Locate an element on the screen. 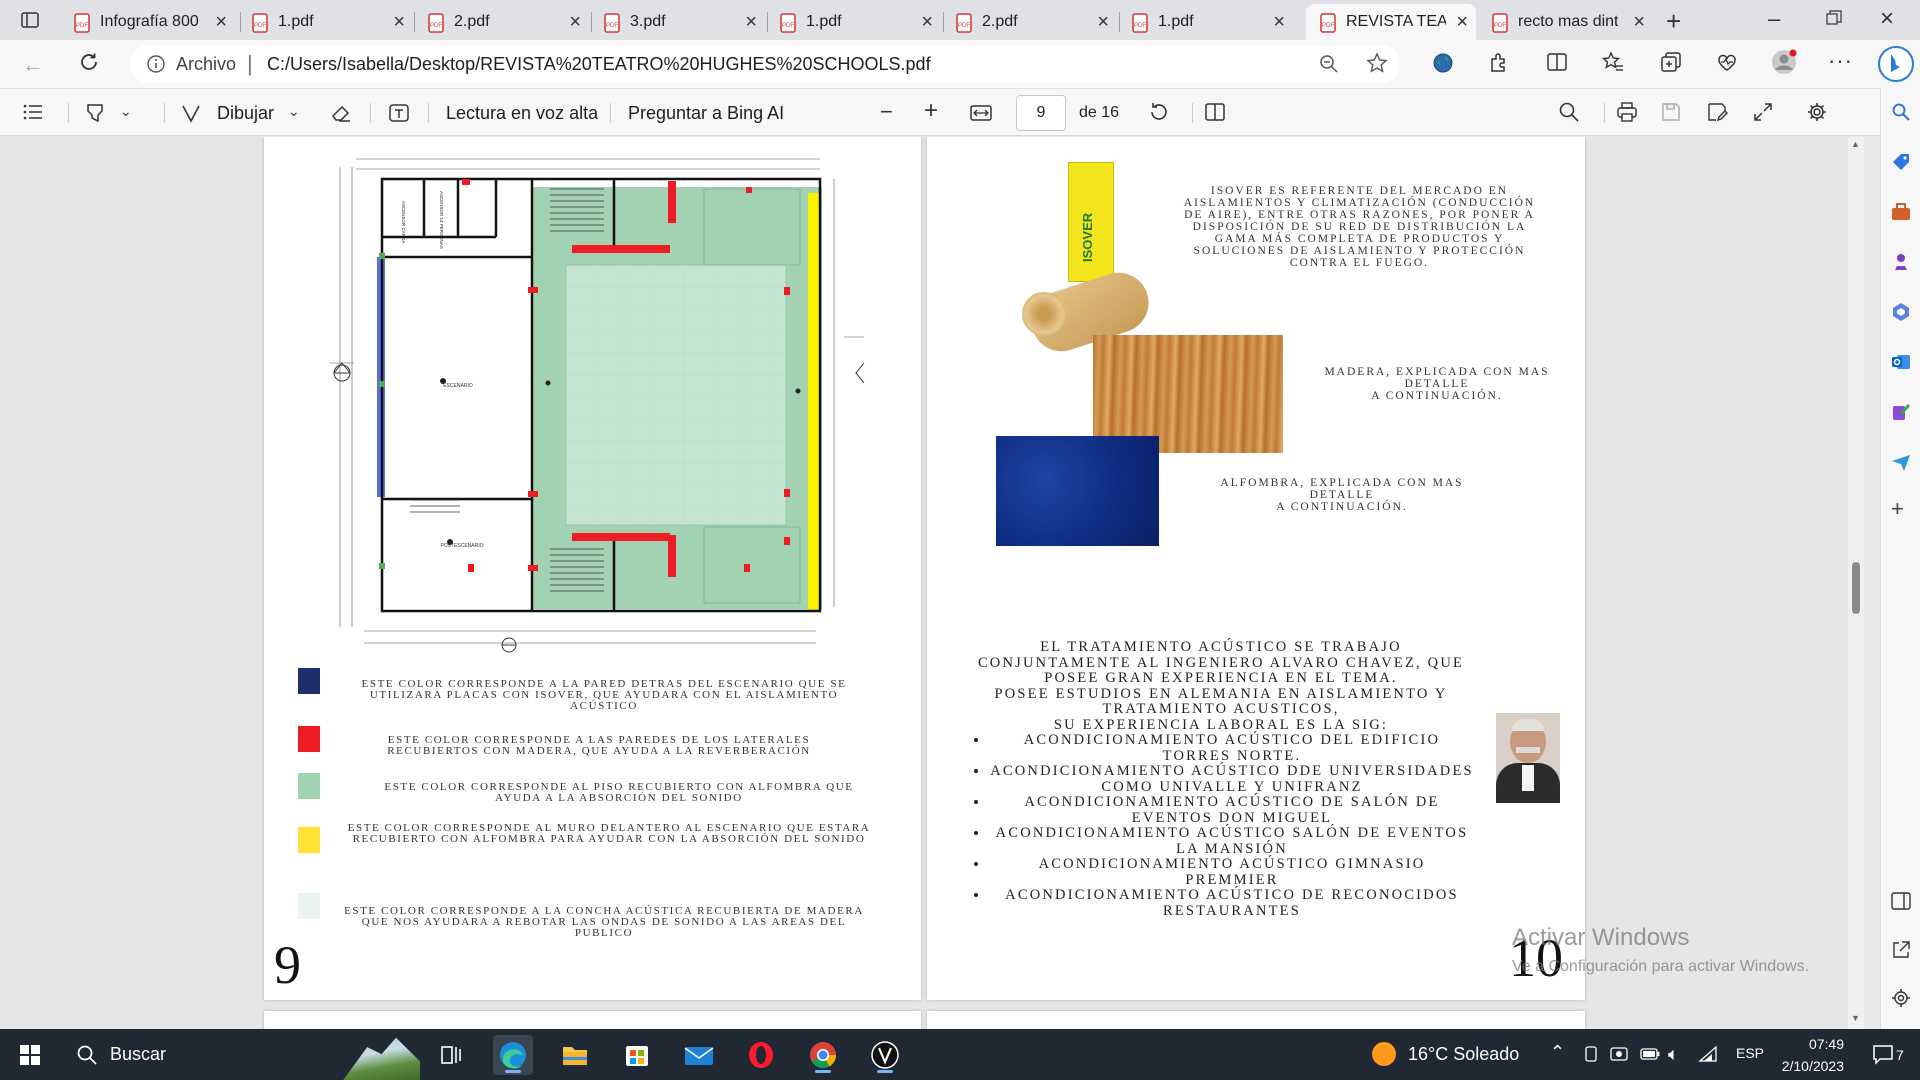 The height and width of the screenshot is (1080, 1920). new-tab-icon: + is located at coordinates (1673, 21).